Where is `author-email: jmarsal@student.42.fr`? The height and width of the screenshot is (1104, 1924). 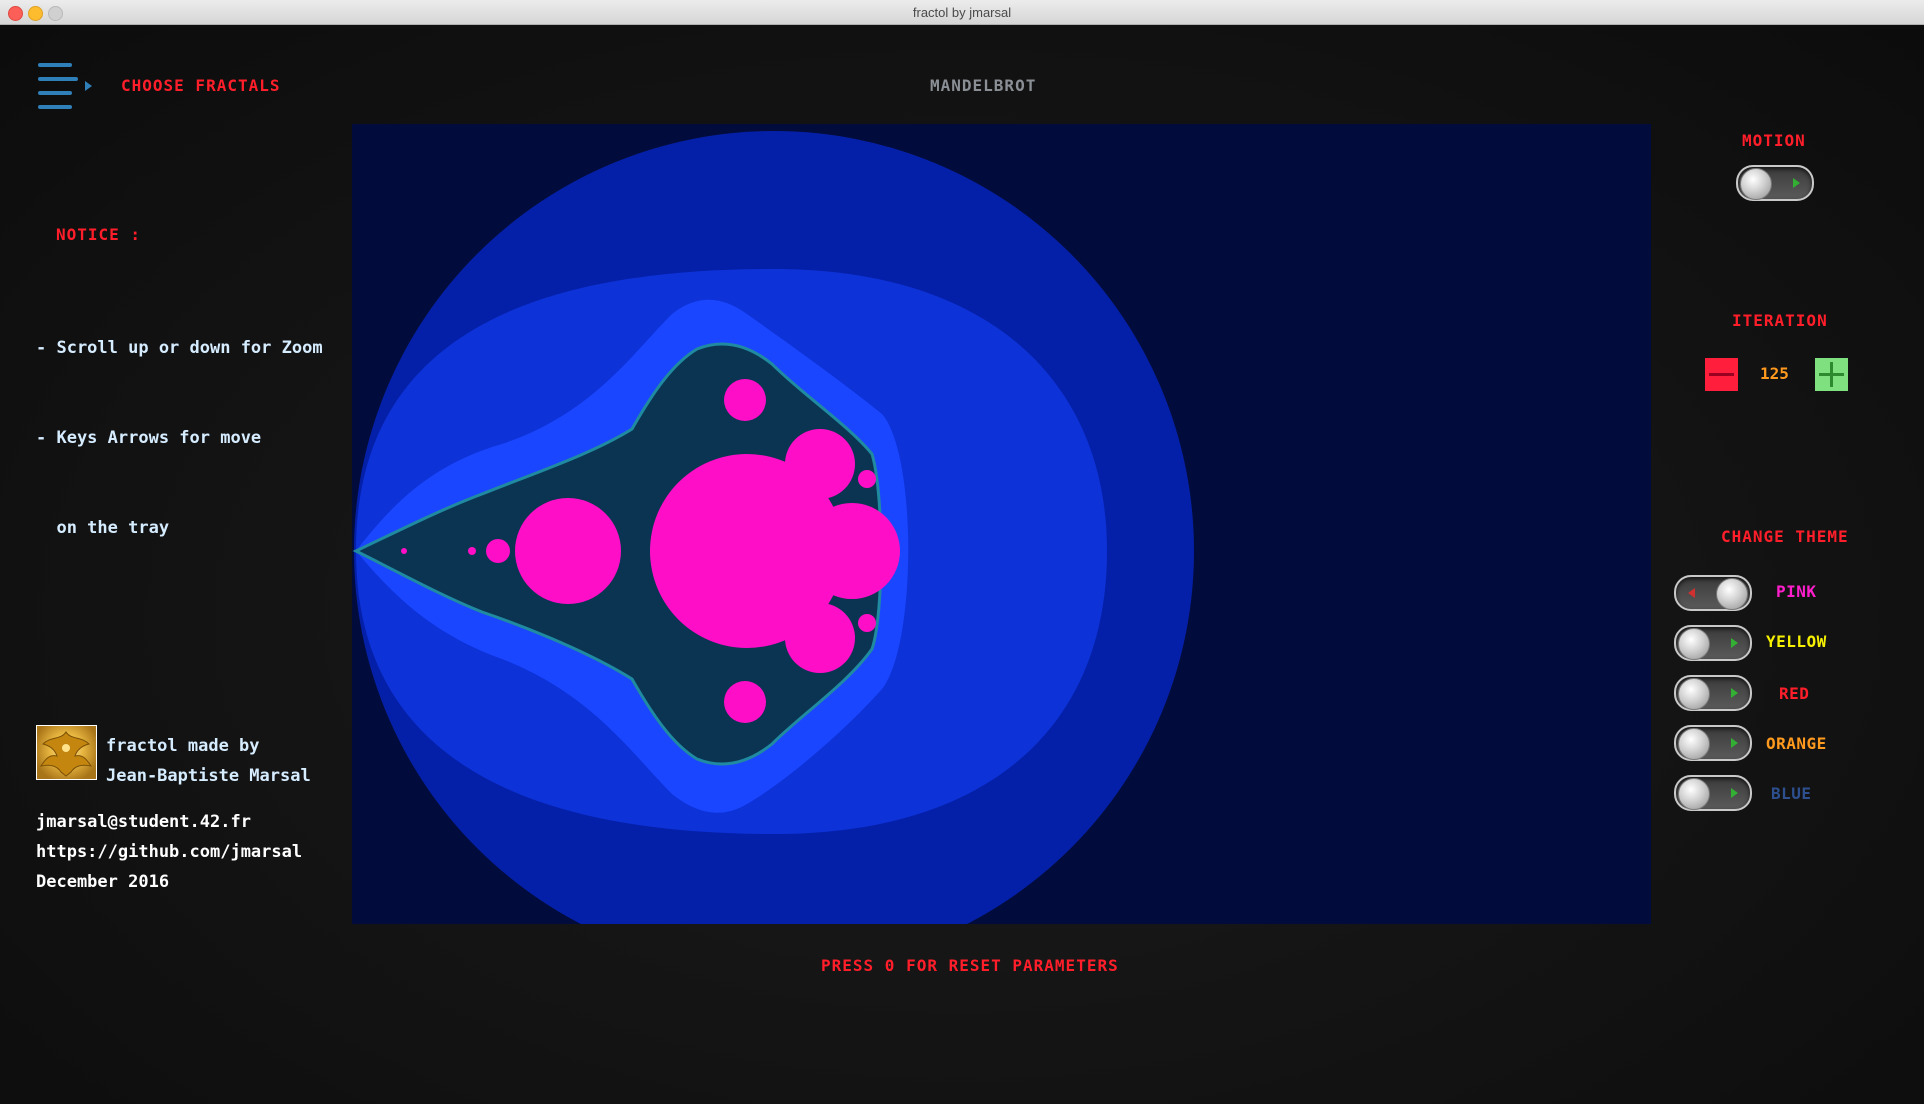 author-email: jmarsal@student.42.fr is located at coordinates (143, 822).